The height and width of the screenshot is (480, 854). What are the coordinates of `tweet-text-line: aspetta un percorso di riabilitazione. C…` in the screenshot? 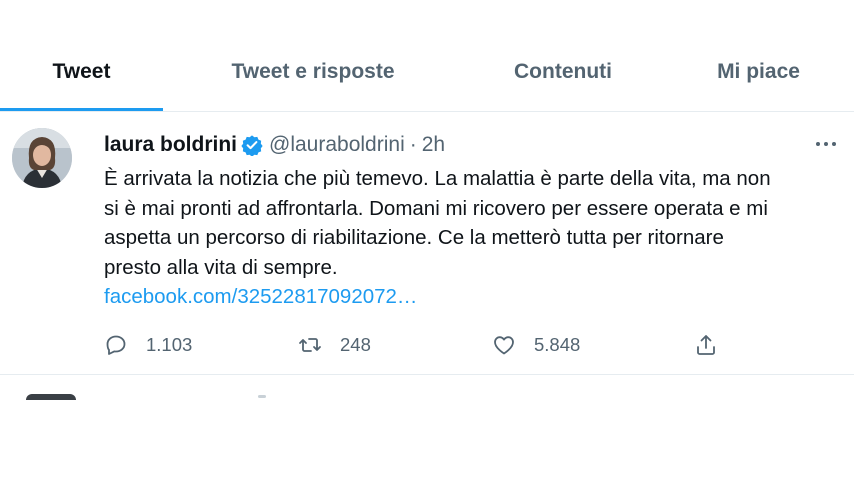 It's located at (414, 237).